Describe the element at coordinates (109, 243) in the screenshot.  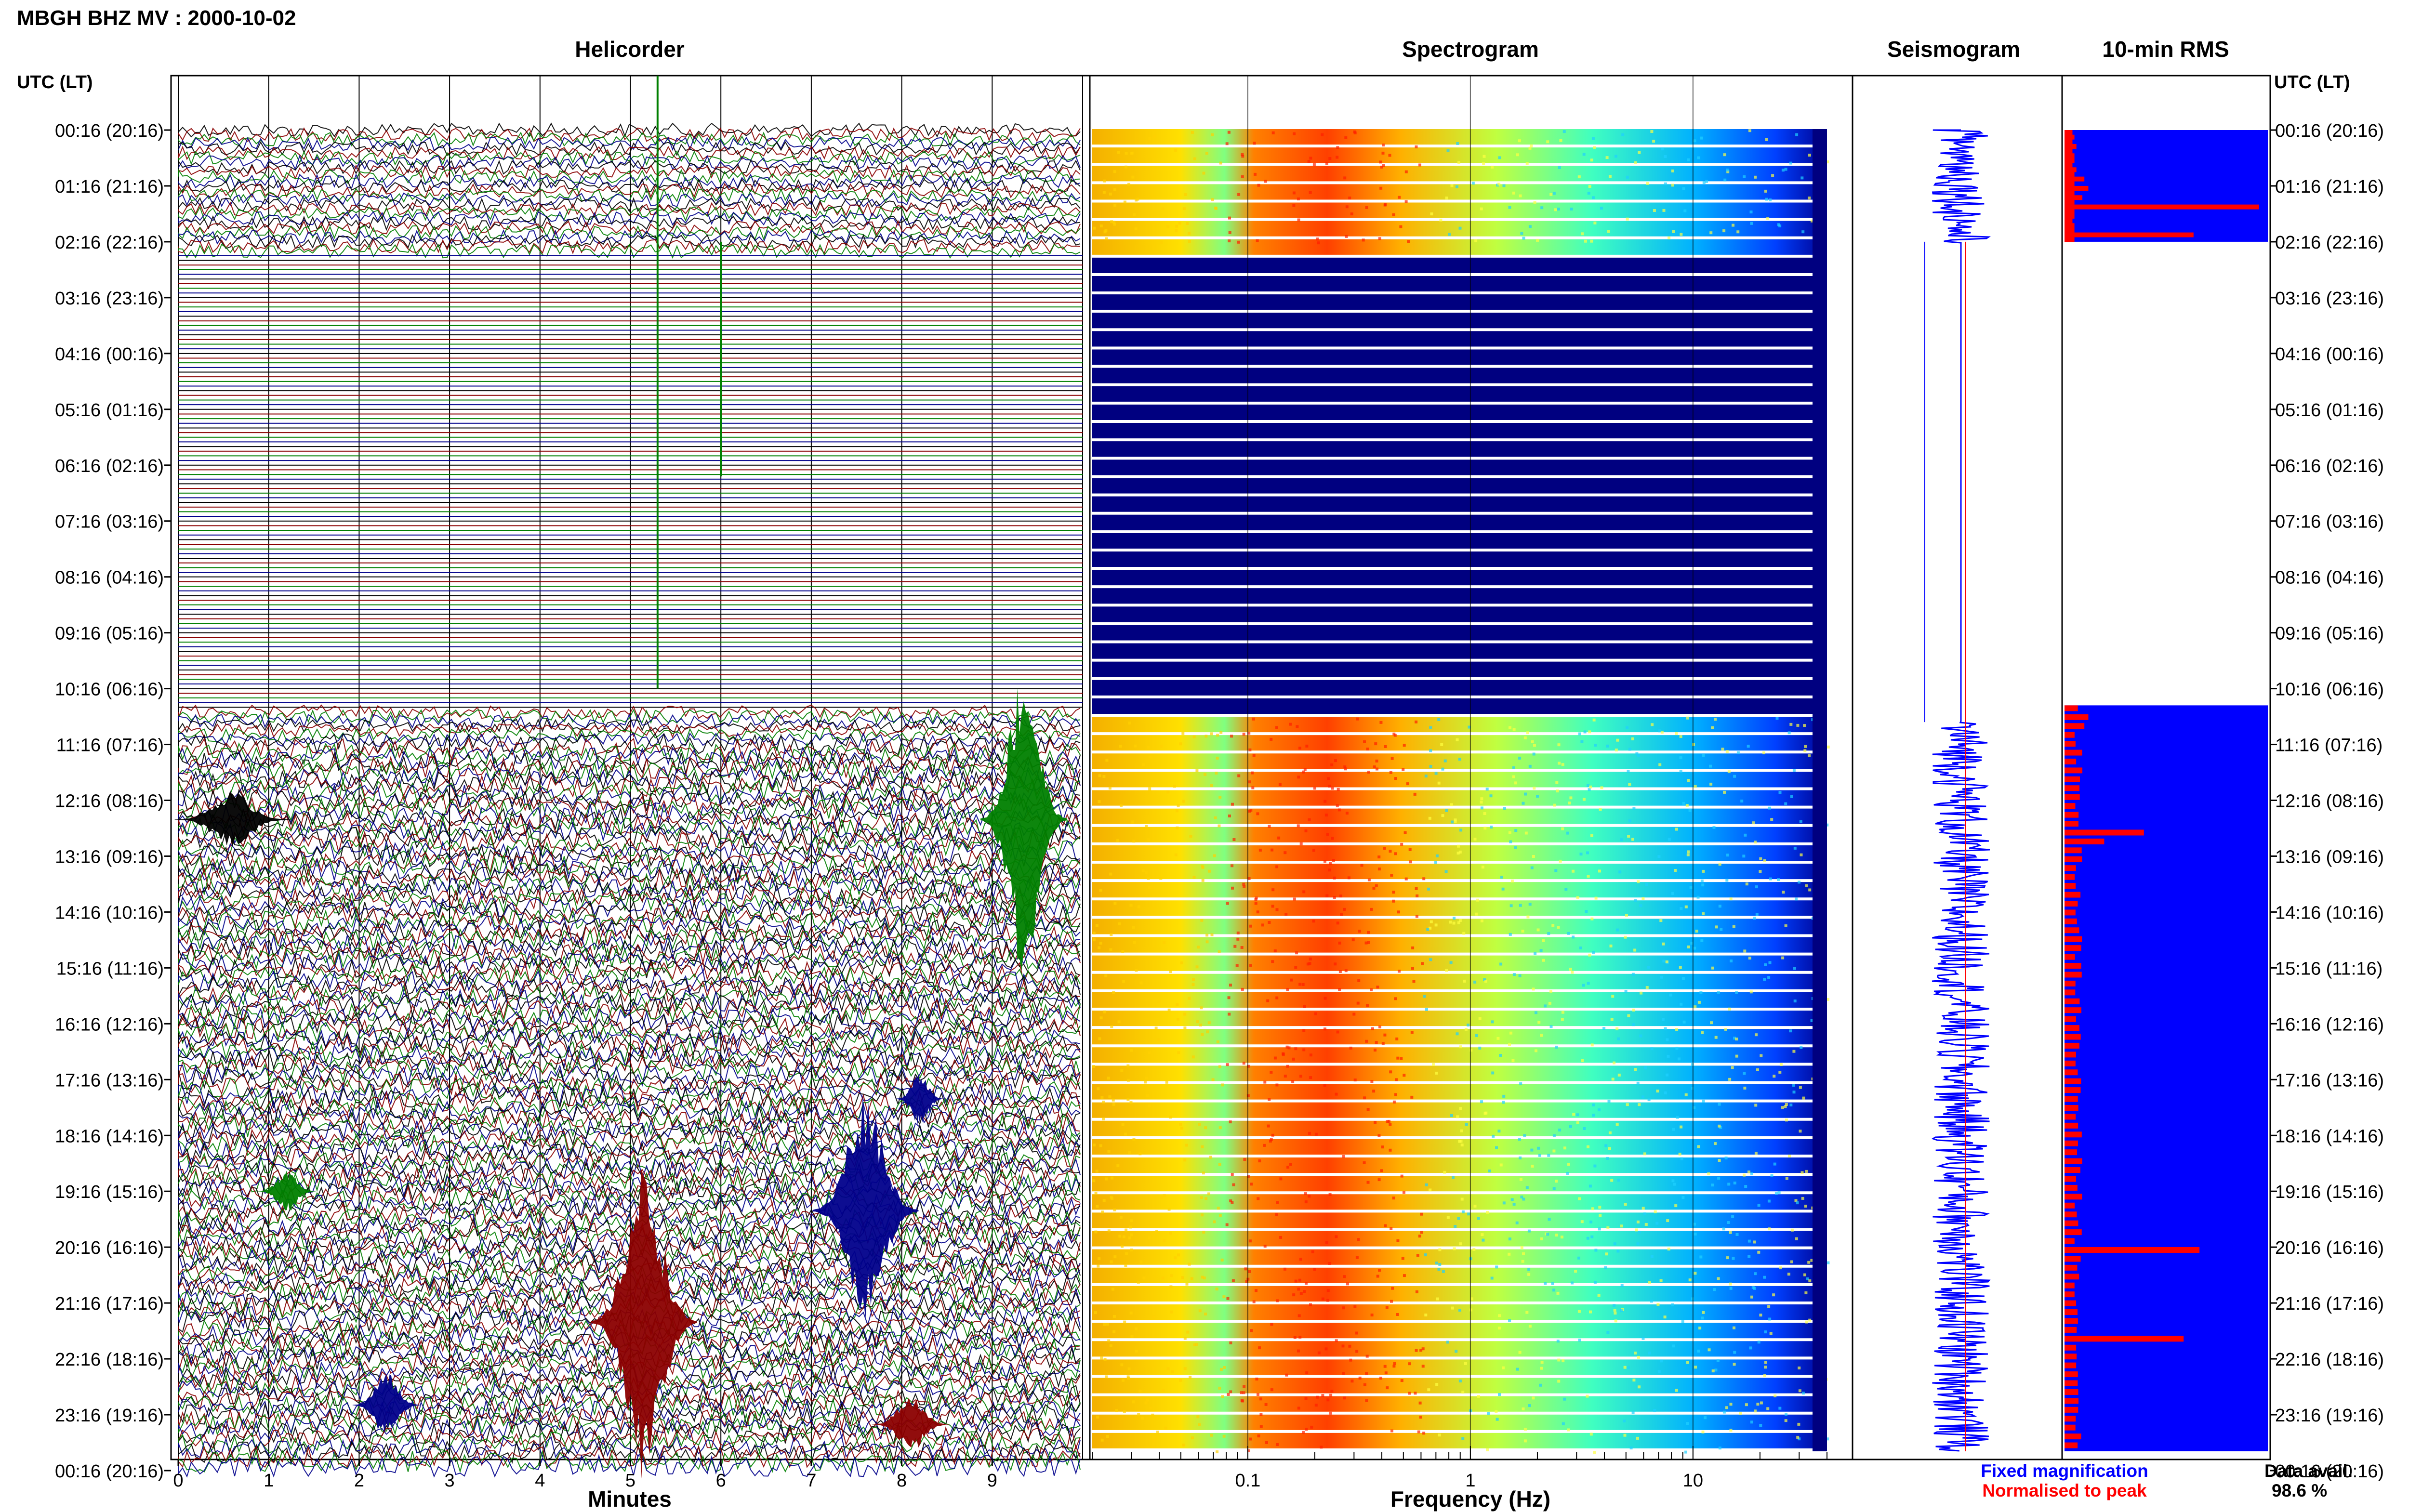
I see `time-label-left: 02:16 (22:16)` at that location.